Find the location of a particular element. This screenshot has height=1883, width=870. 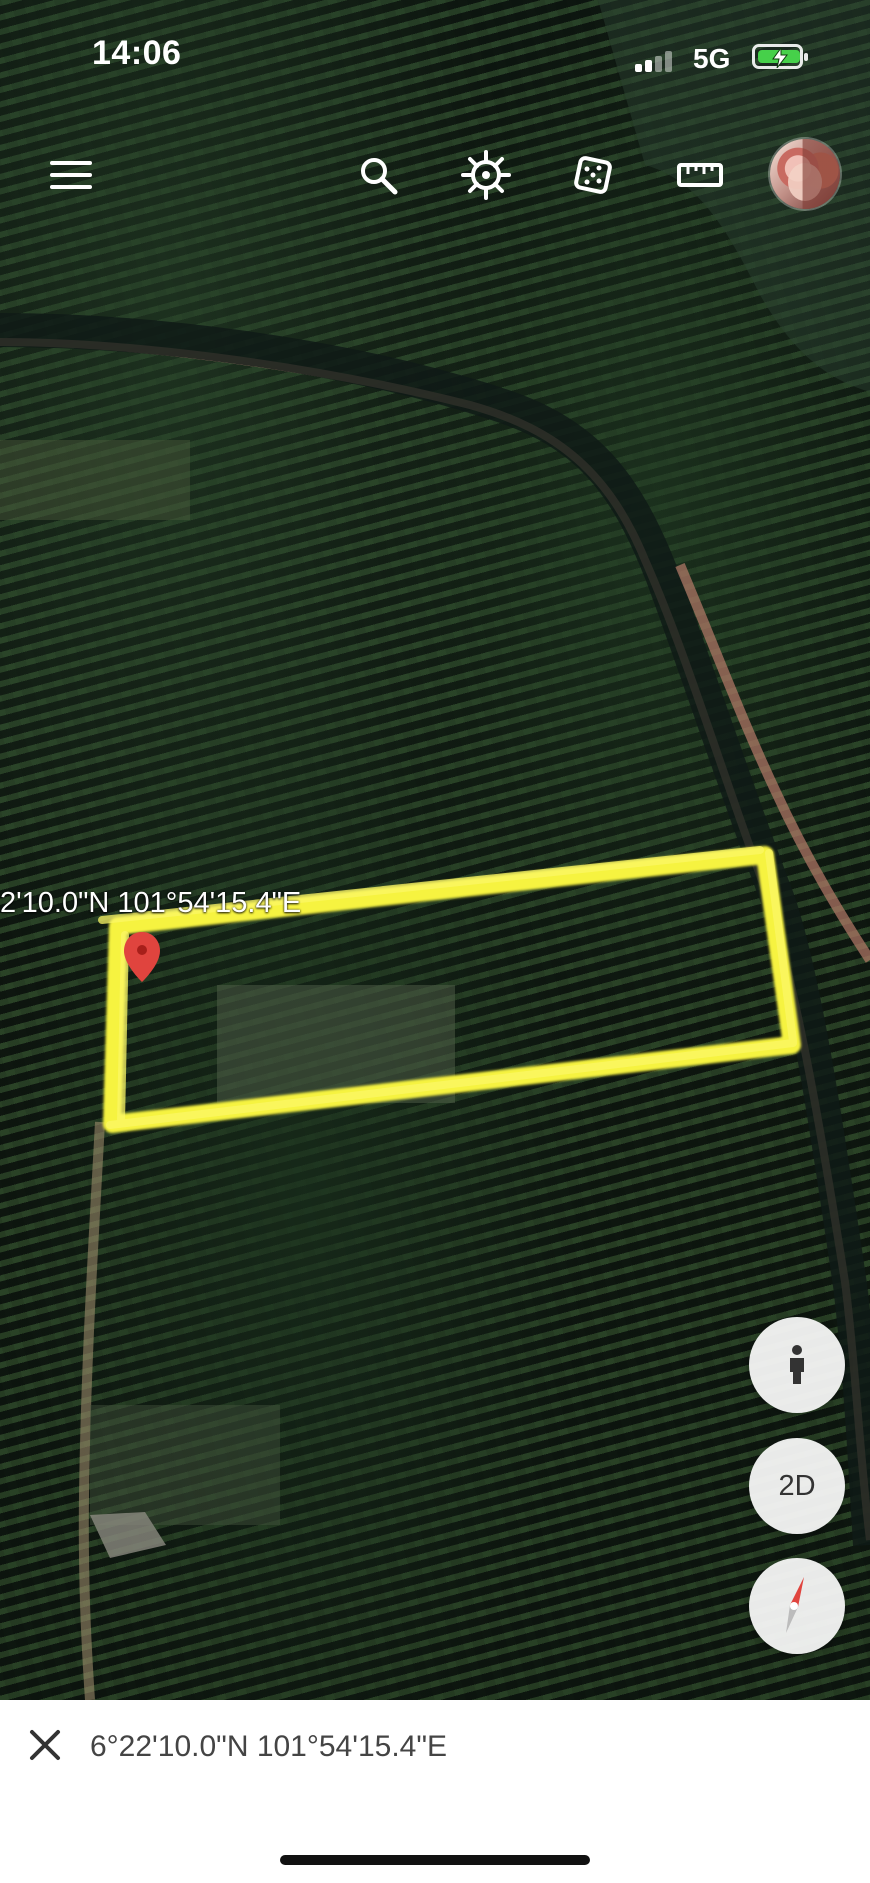

battery-tip is located at coordinates (806, 57).